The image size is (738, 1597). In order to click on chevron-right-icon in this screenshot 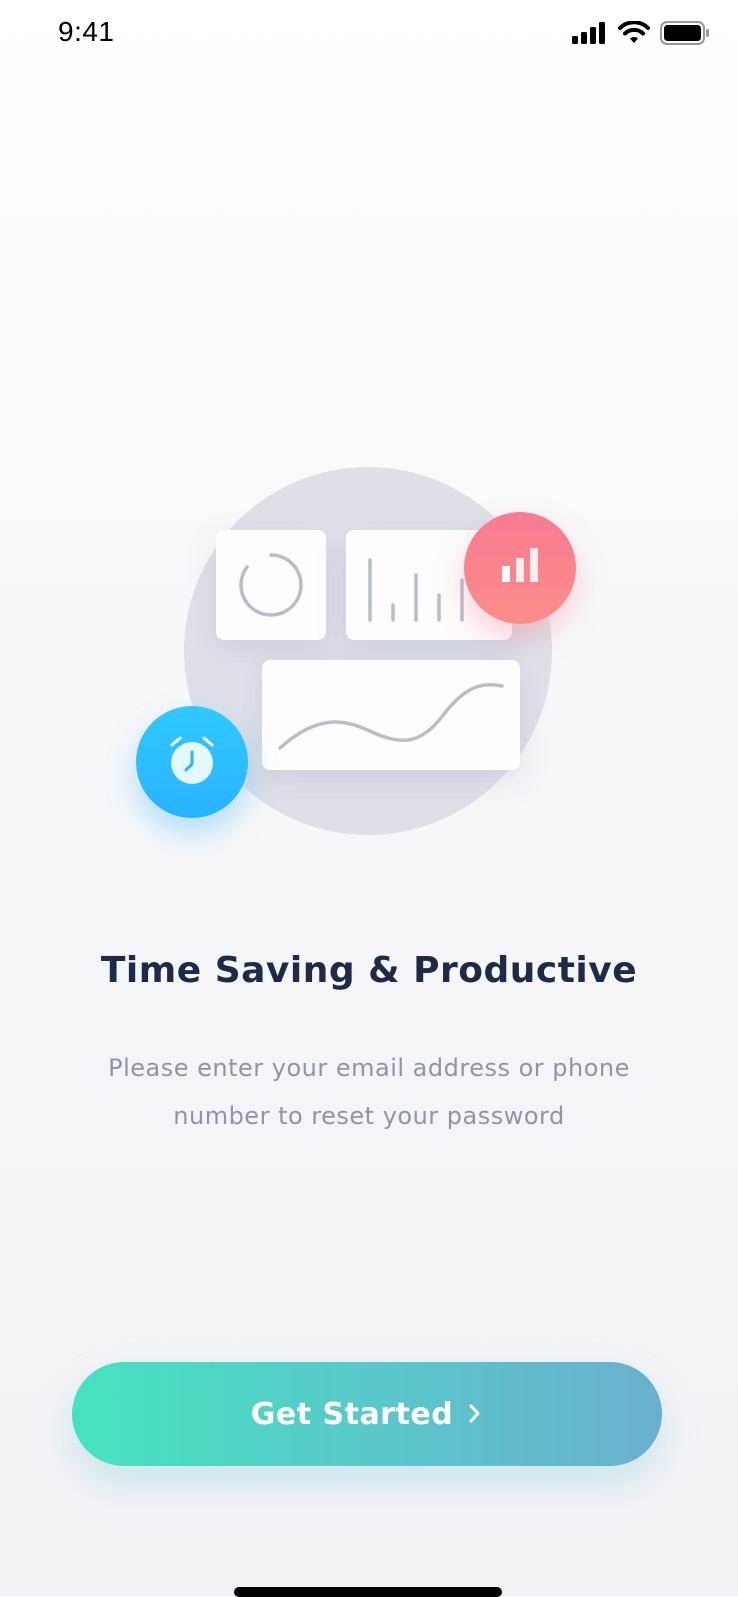, I will do `click(475, 1414)`.